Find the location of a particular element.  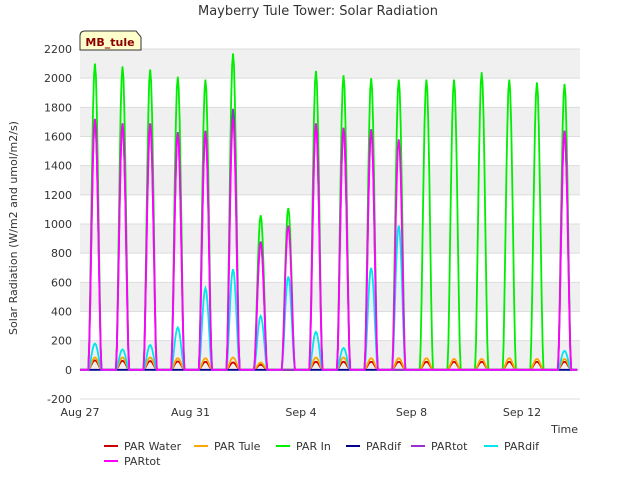

x-tick-label: Sep 4 is located at coordinates (300, 412).